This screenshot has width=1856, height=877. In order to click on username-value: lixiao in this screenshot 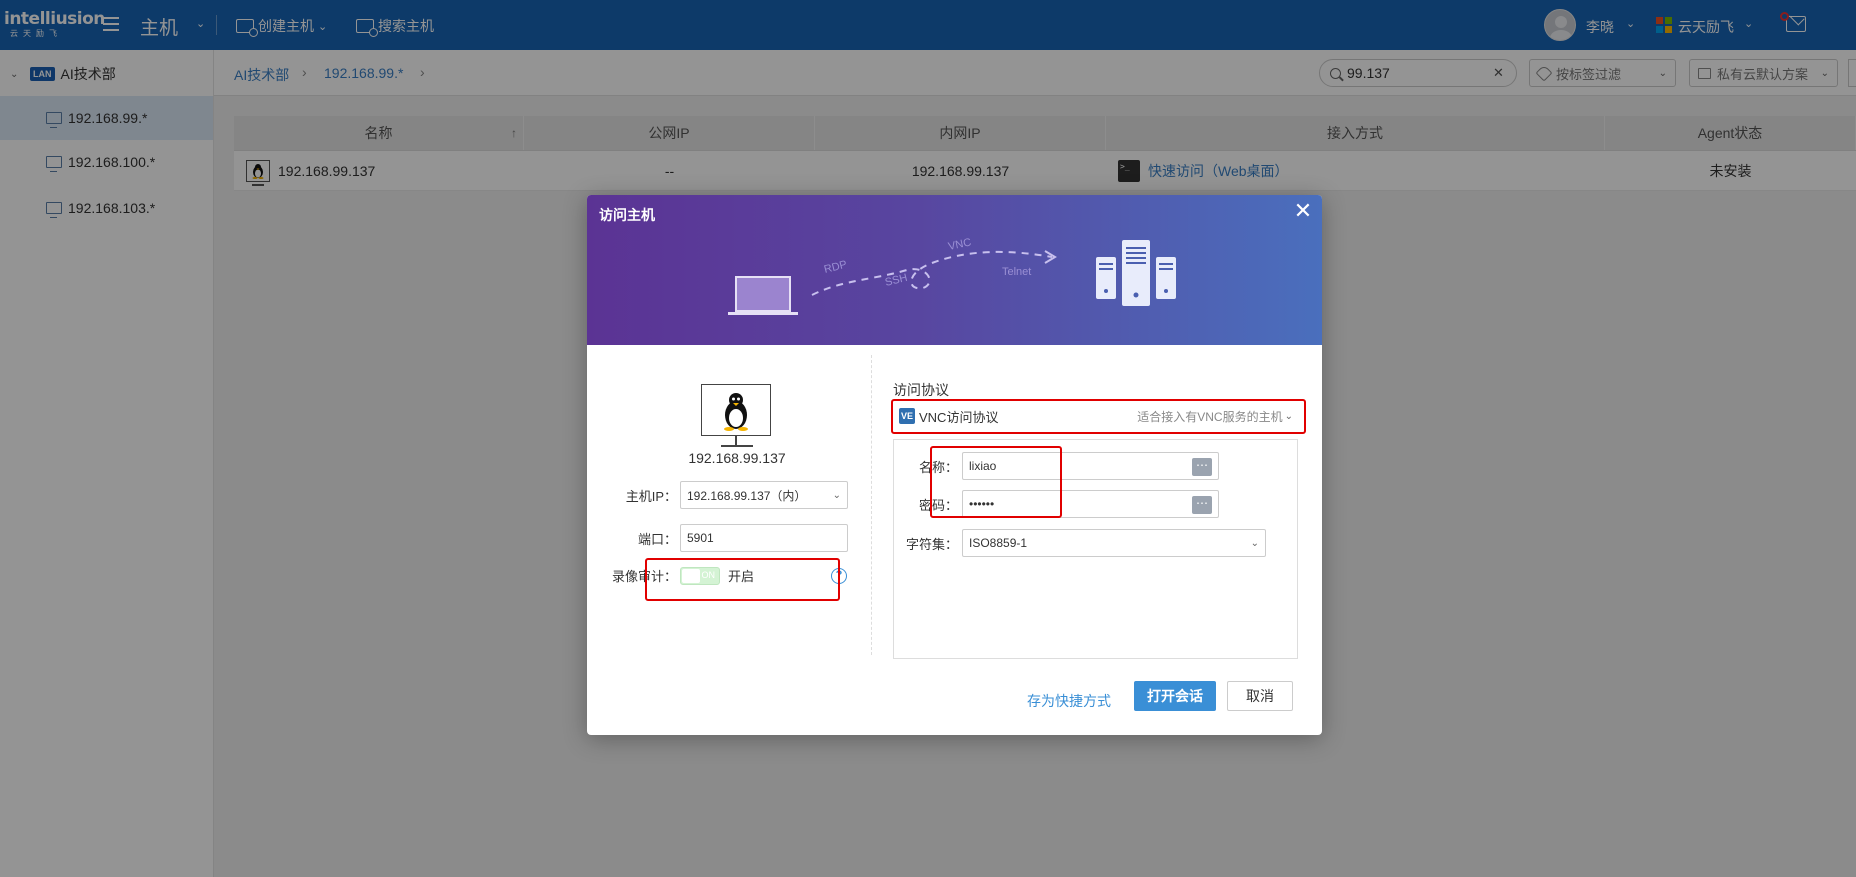, I will do `click(983, 466)`.